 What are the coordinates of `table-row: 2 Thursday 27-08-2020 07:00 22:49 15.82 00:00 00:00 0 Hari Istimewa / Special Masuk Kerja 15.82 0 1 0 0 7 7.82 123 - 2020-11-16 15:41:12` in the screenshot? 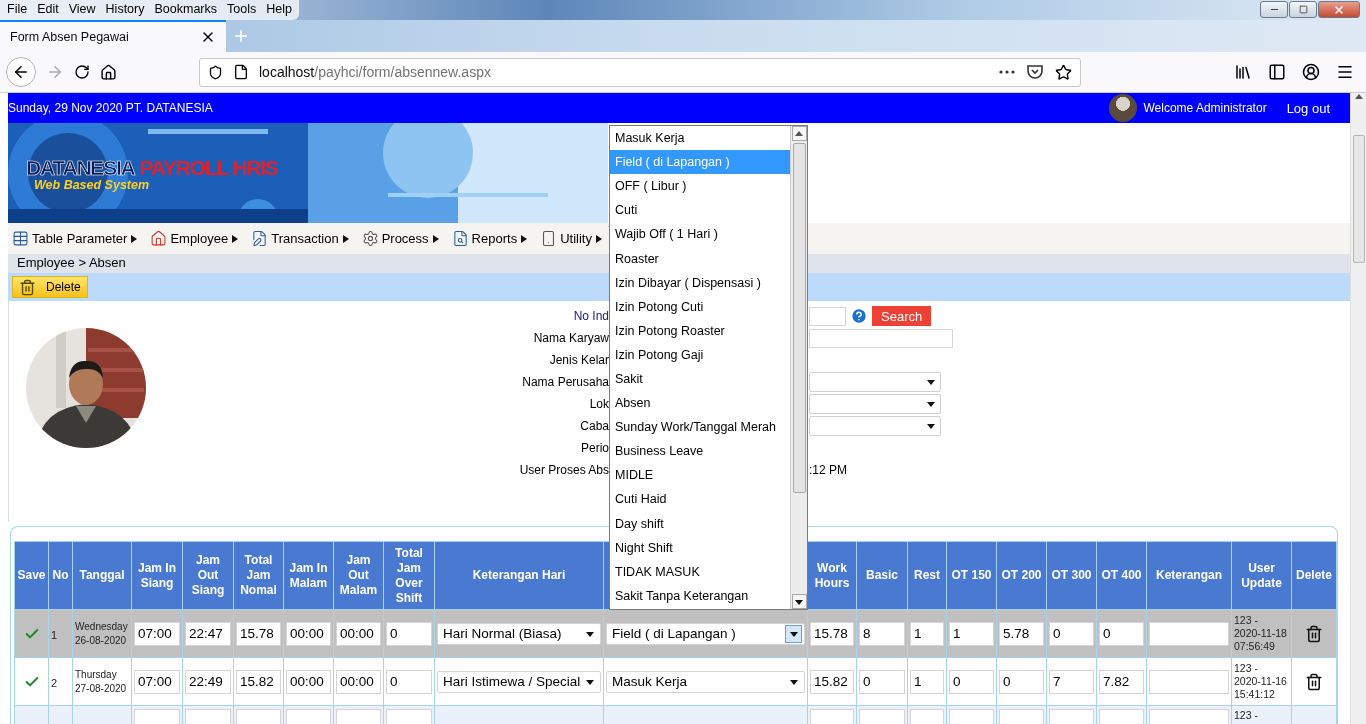 It's located at (675, 681).